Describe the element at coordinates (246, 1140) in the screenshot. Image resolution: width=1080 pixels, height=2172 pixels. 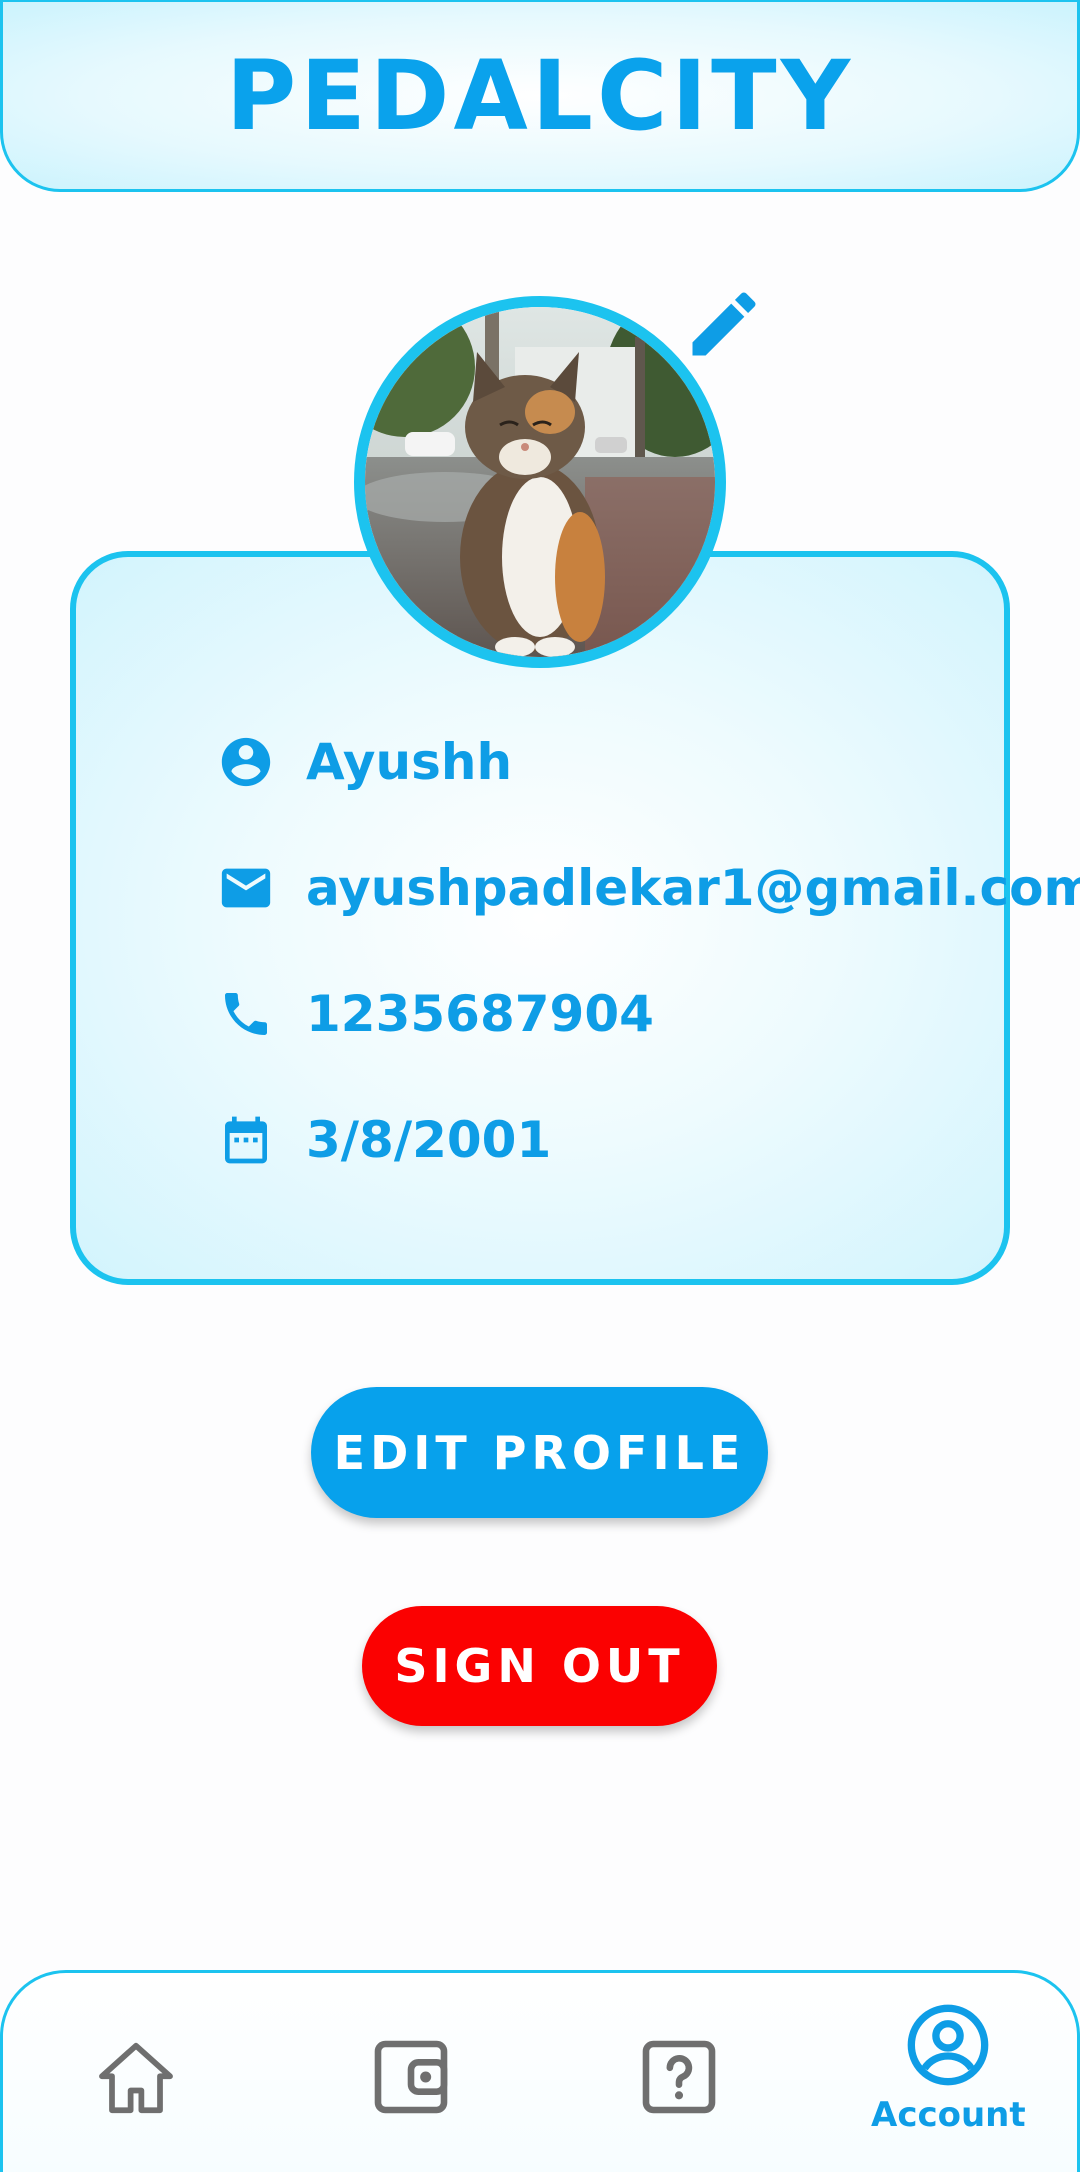
I see `calendar-icon` at that location.